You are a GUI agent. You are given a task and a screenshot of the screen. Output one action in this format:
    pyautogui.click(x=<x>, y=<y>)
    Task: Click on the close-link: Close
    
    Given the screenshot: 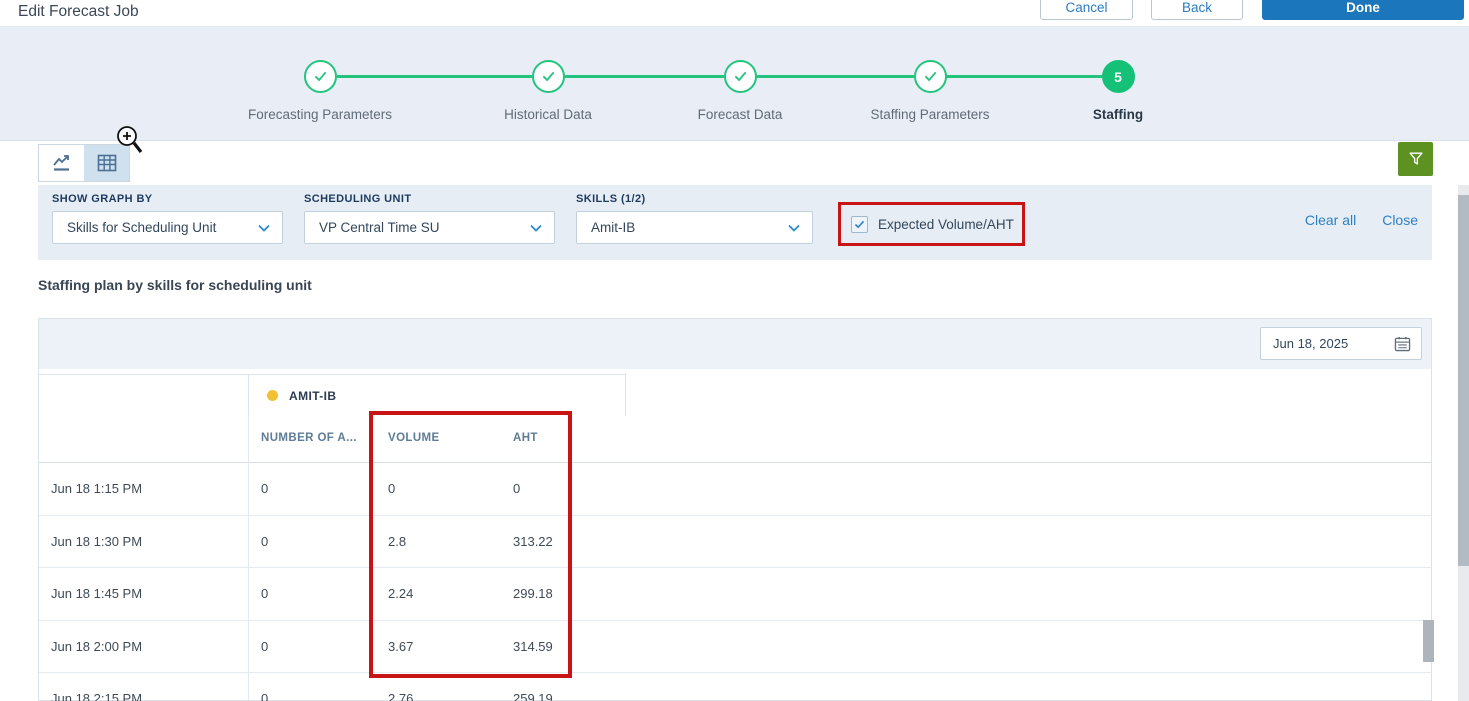 What is the action you would take?
    pyautogui.click(x=1400, y=220)
    